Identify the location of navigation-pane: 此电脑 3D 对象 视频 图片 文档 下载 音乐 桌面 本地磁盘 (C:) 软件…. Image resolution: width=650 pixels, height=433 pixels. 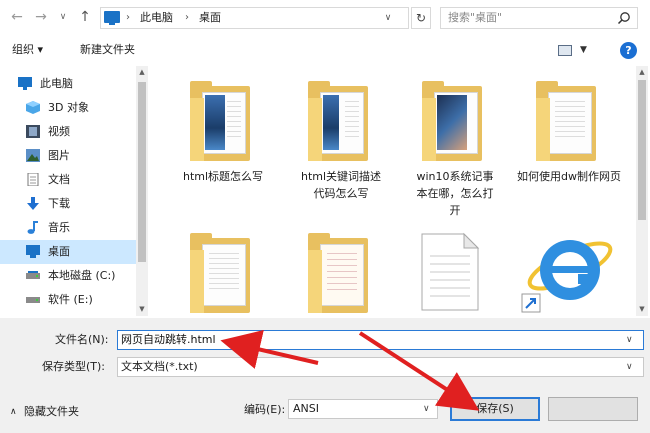
(74, 191).